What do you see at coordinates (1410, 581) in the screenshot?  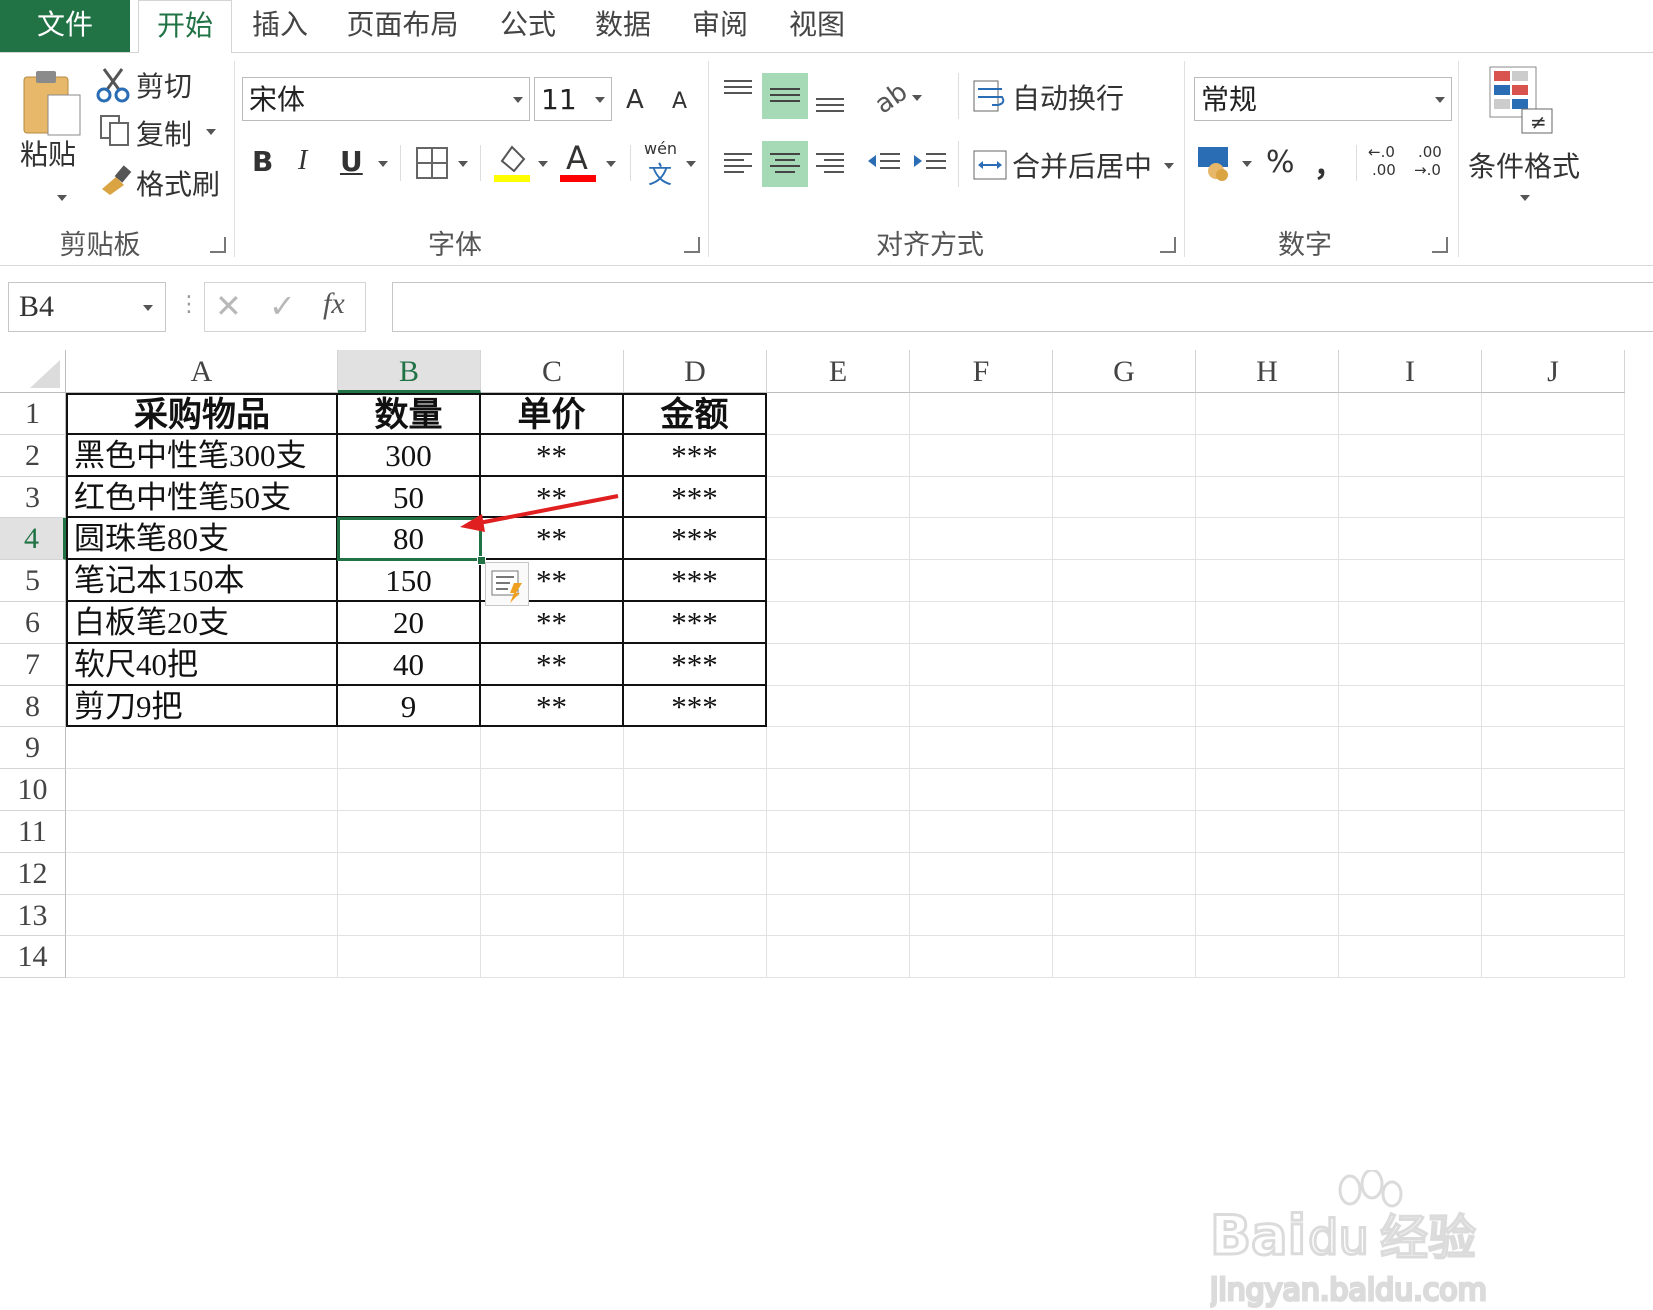 I see `cell-i5` at bounding box center [1410, 581].